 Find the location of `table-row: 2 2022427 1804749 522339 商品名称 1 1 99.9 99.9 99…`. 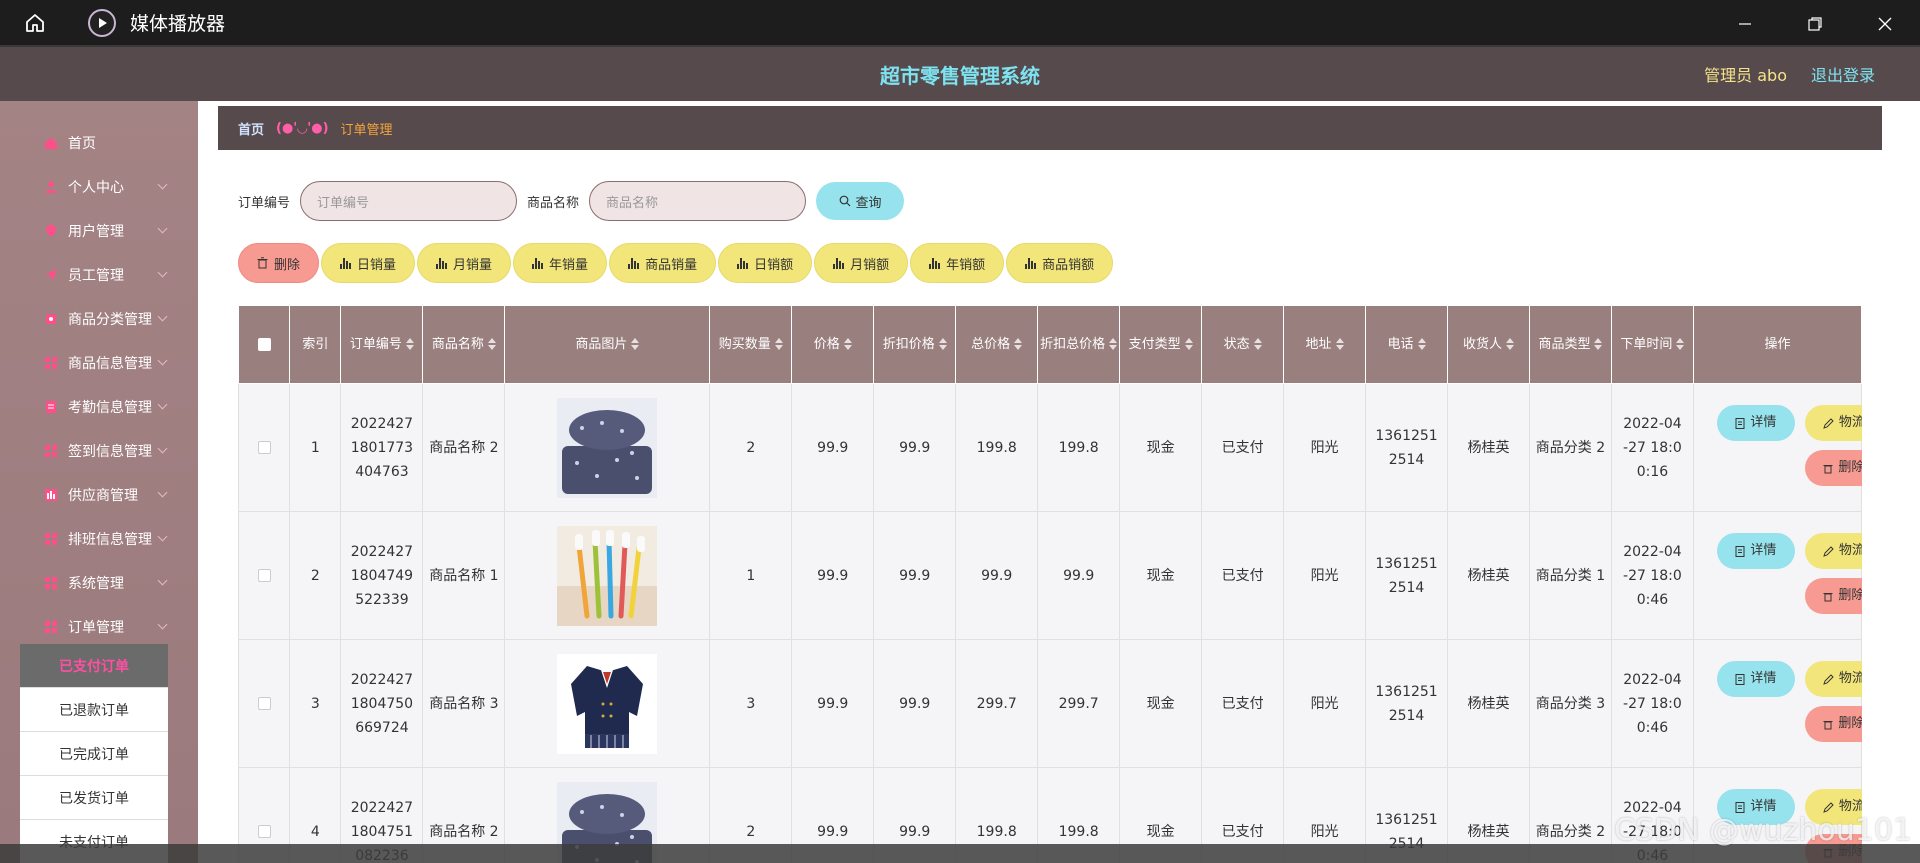

table-row: 2 2022427 1804749 522339 商品名称 1 1 99.9 99.9 99… is located at coordinates (1050, 575).